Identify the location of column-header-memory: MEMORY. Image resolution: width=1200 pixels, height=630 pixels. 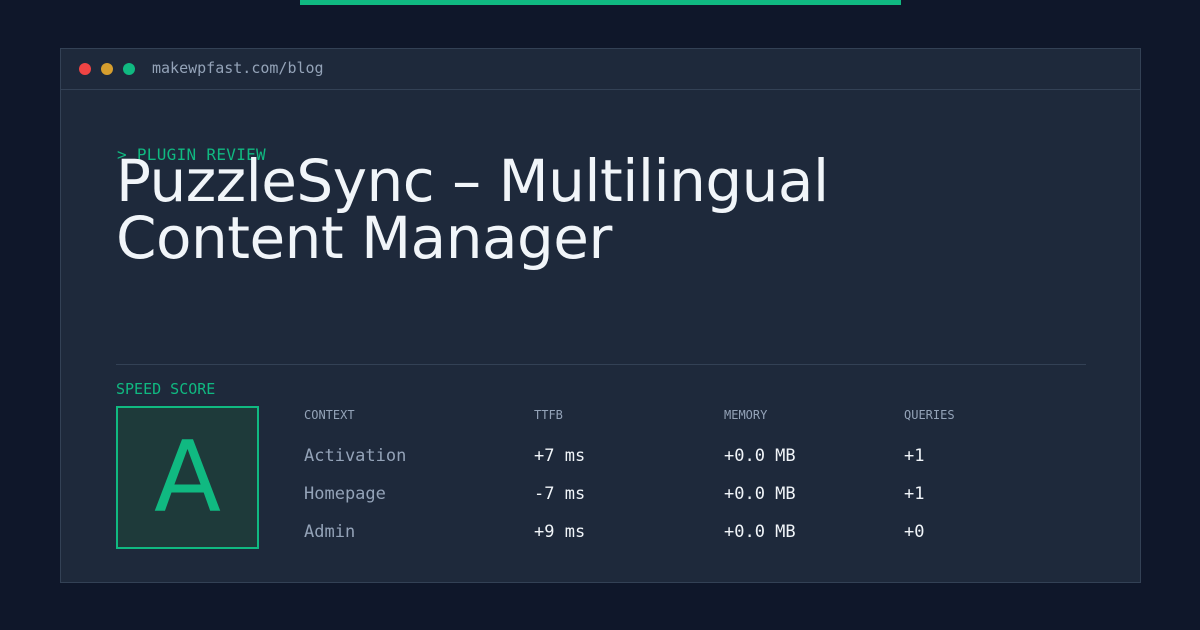
(746, 415).